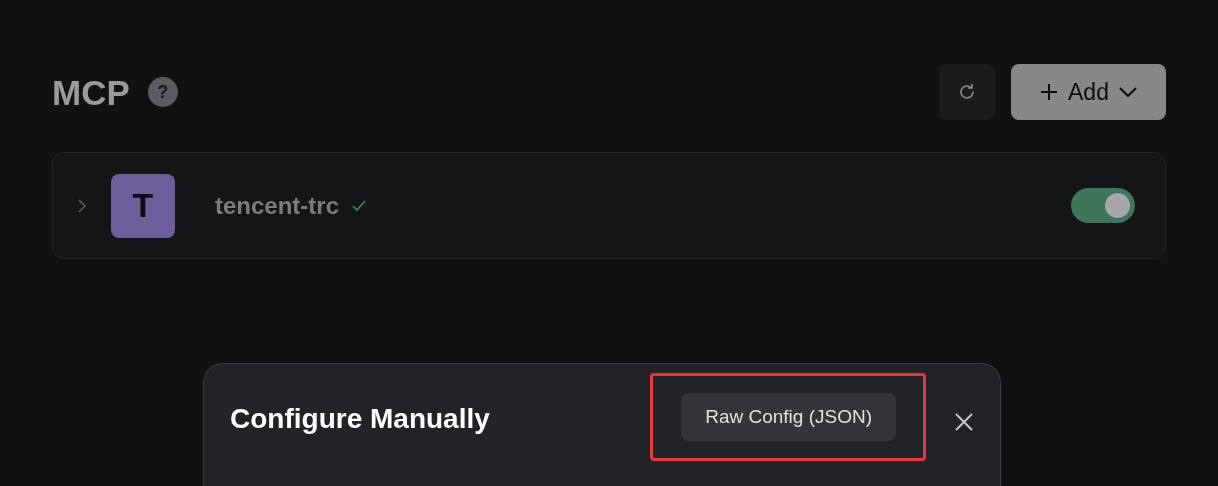 This screenshot has height=486, width=1218. I want to click on caret-icon, so click(1127, 92).